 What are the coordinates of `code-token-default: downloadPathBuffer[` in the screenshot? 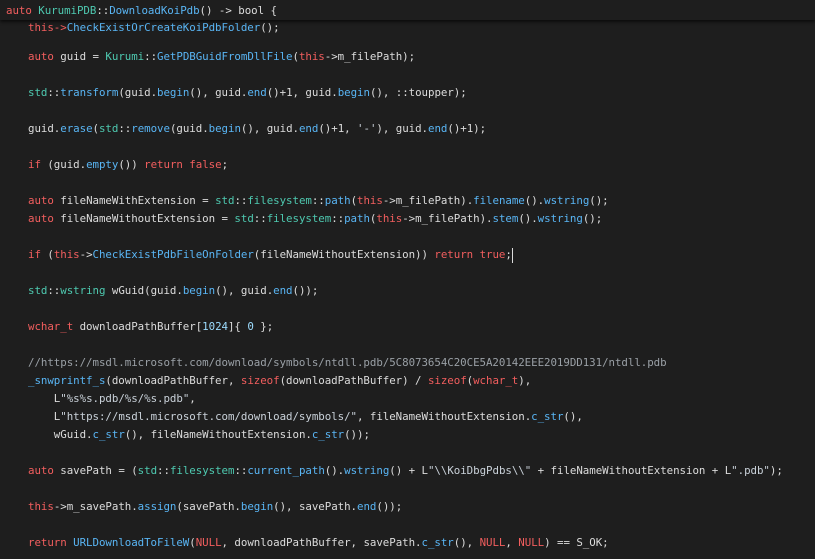 It's located at (138, 326).